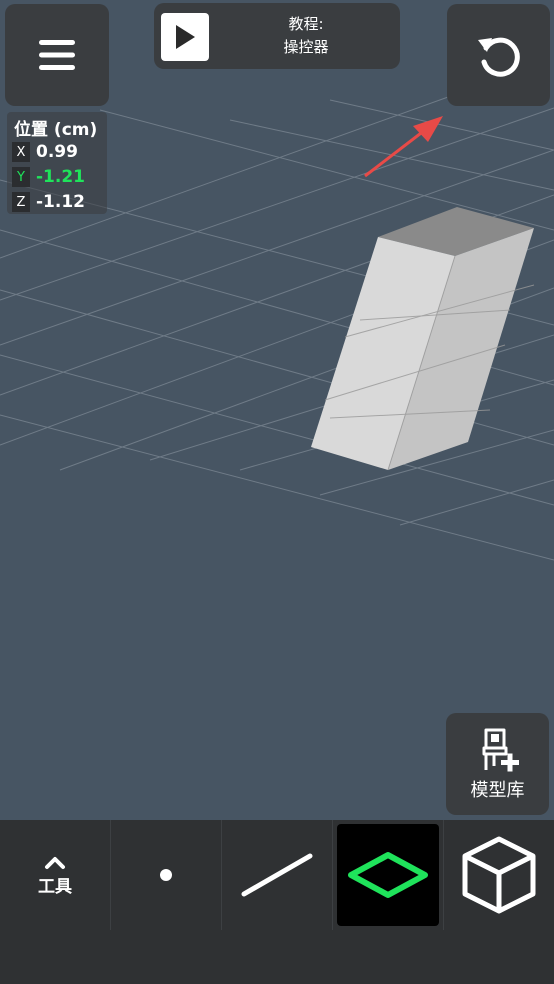 Image resolution: width=554 pixels, height=984 pixels. I want to click on undo-icon, so click(498, 57).